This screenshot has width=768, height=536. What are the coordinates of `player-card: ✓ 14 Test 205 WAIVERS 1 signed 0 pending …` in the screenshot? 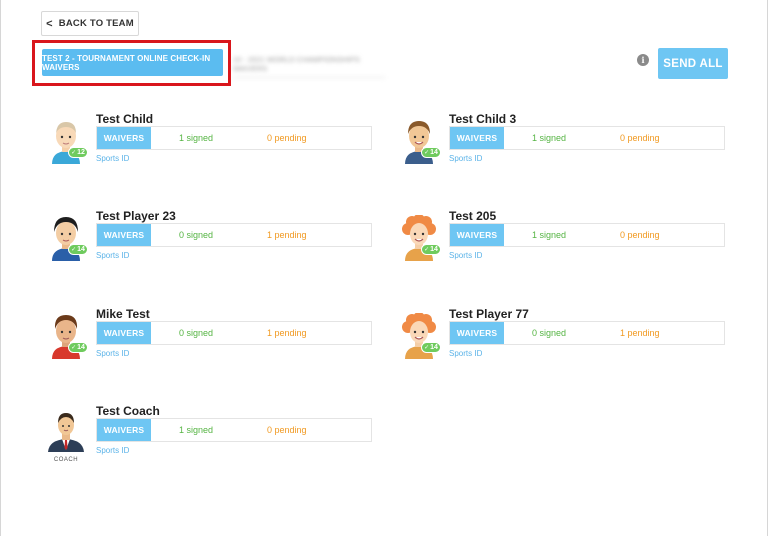 It's located at (564, 247).